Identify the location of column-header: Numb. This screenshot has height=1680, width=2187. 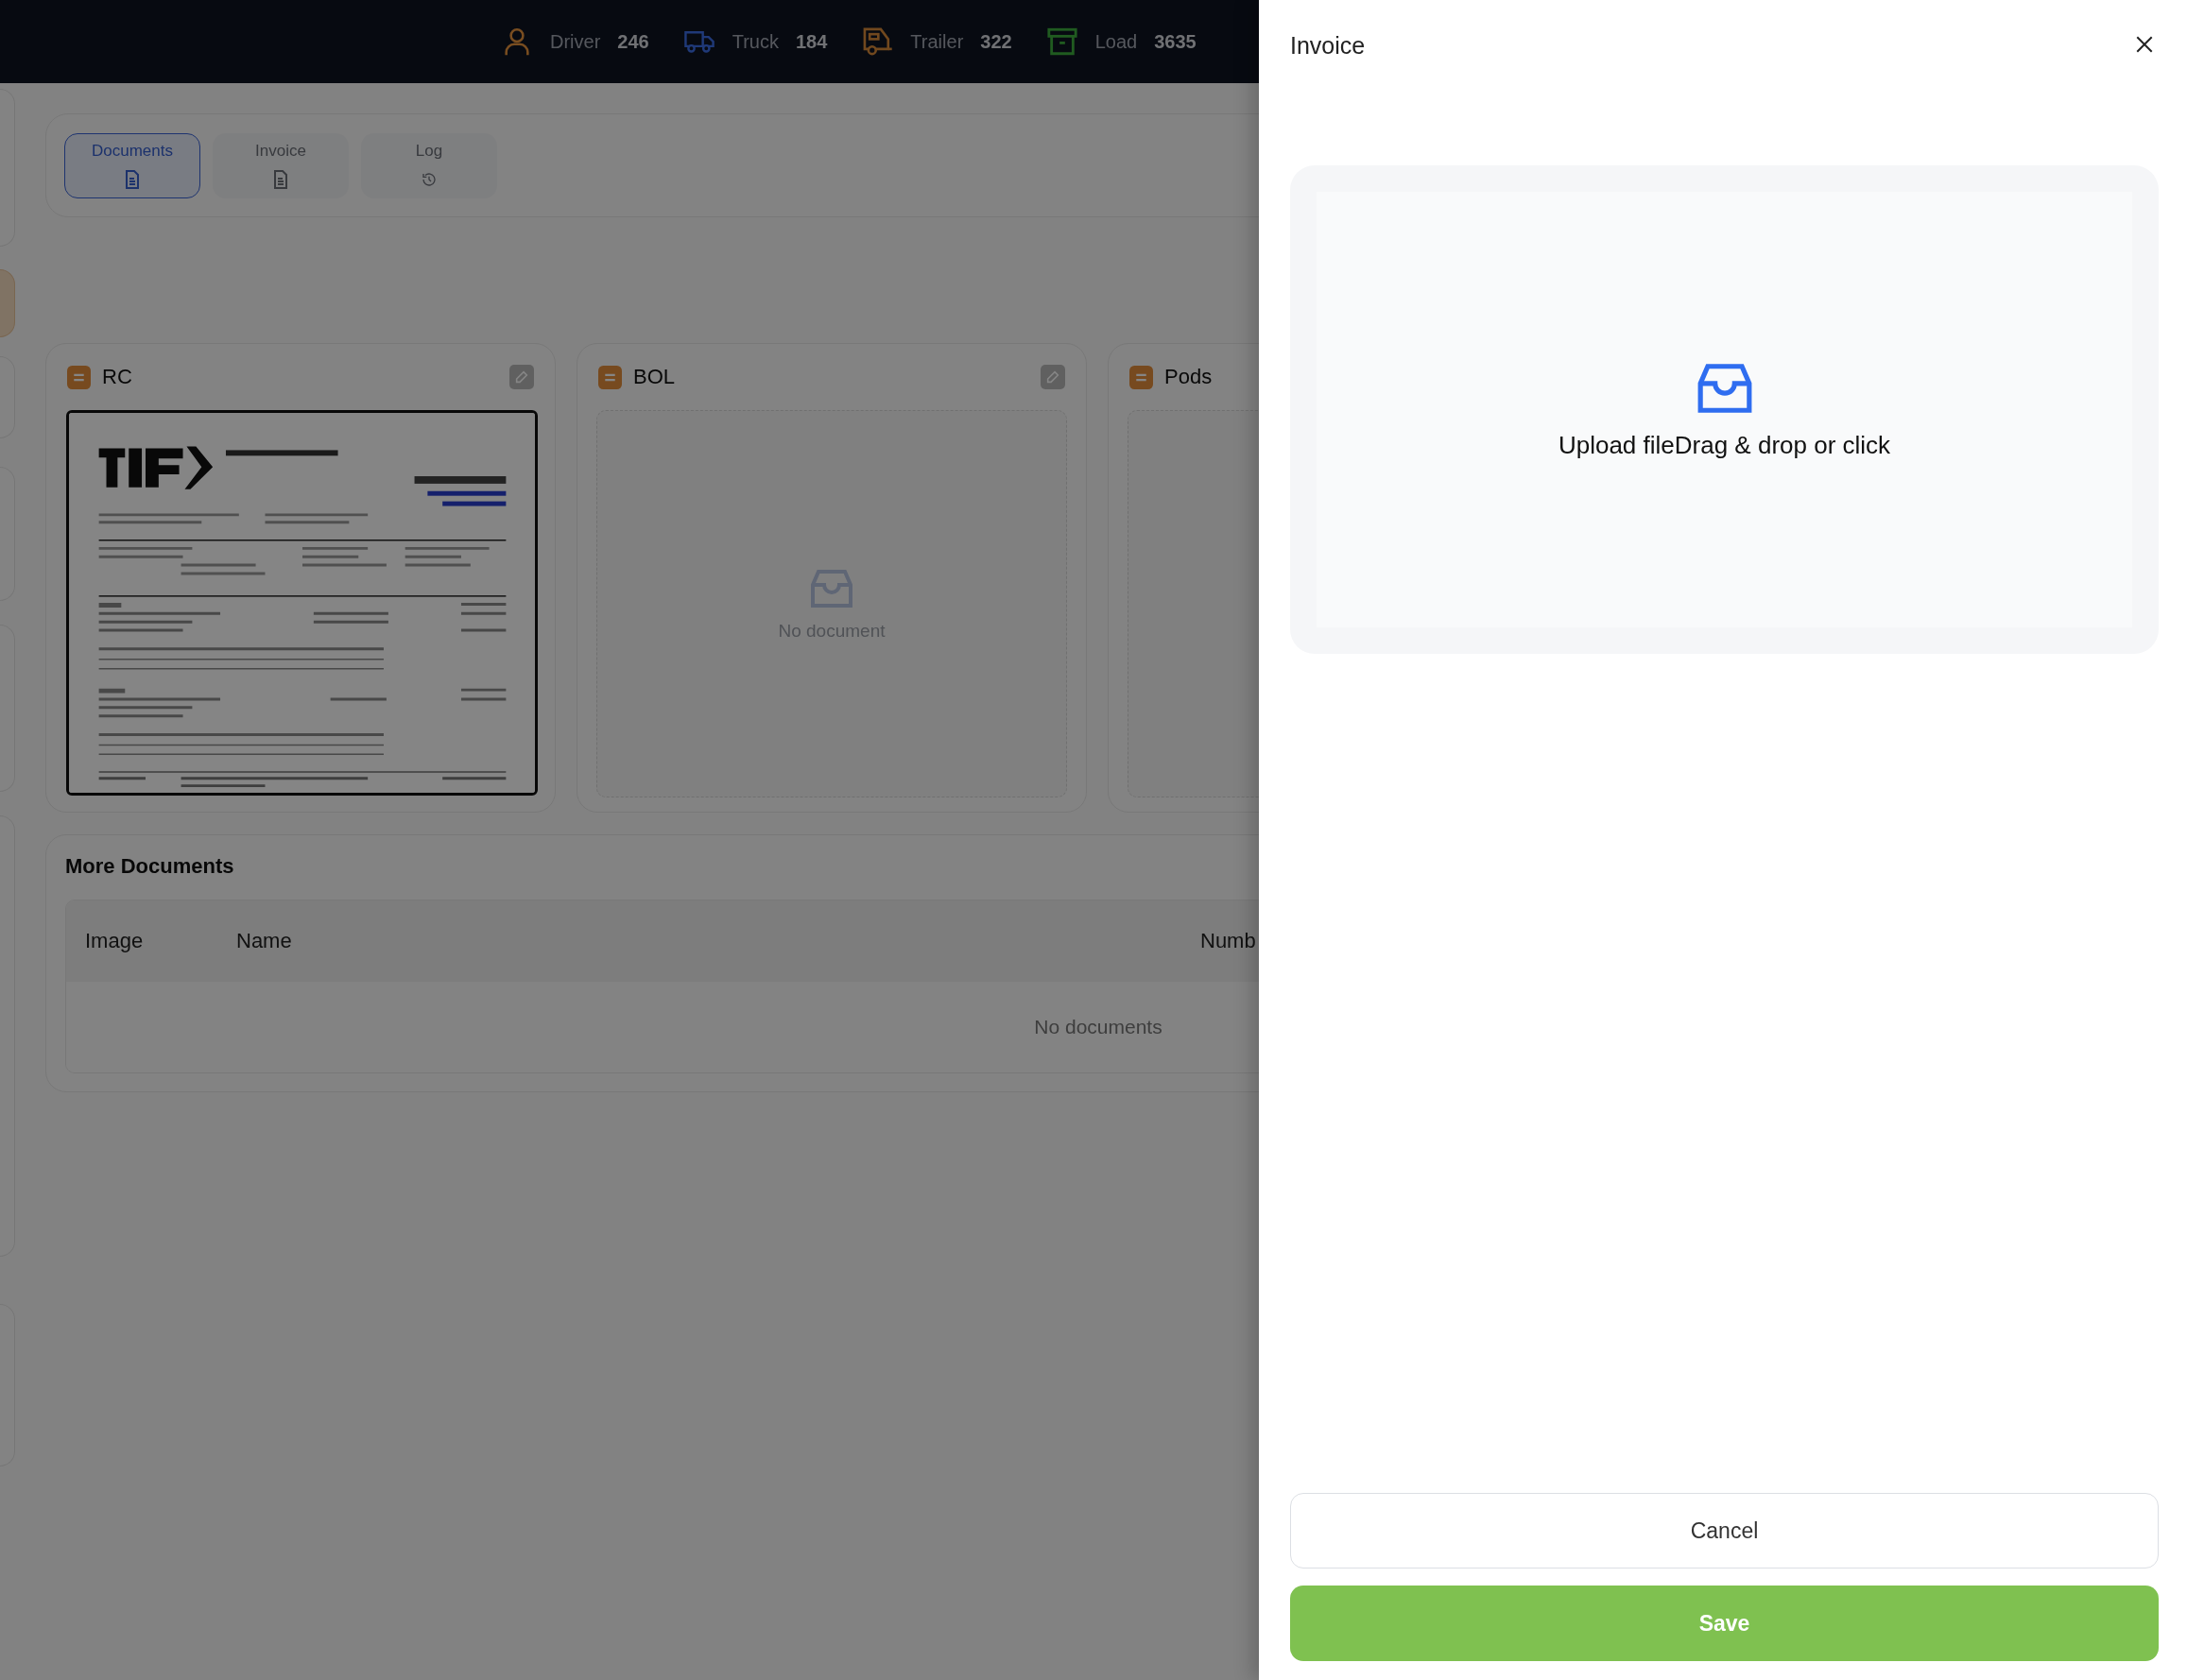
(1229, 941).